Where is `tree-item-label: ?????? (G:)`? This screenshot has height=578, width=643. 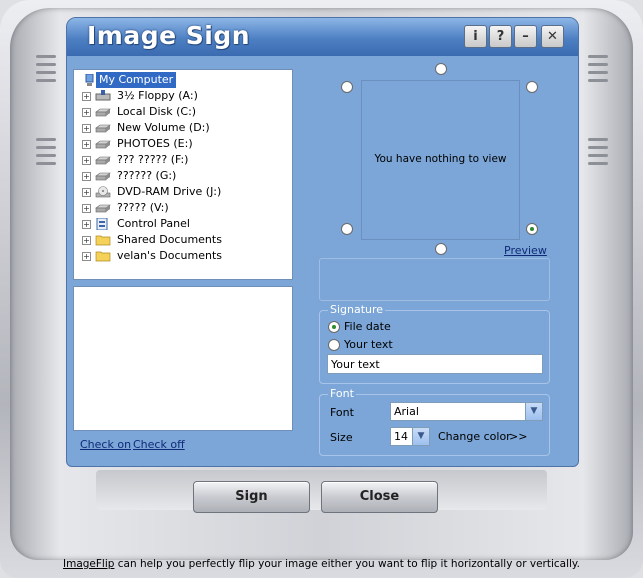
tree-item-label: ?????? (G:) is located at coordinates (147, 175).